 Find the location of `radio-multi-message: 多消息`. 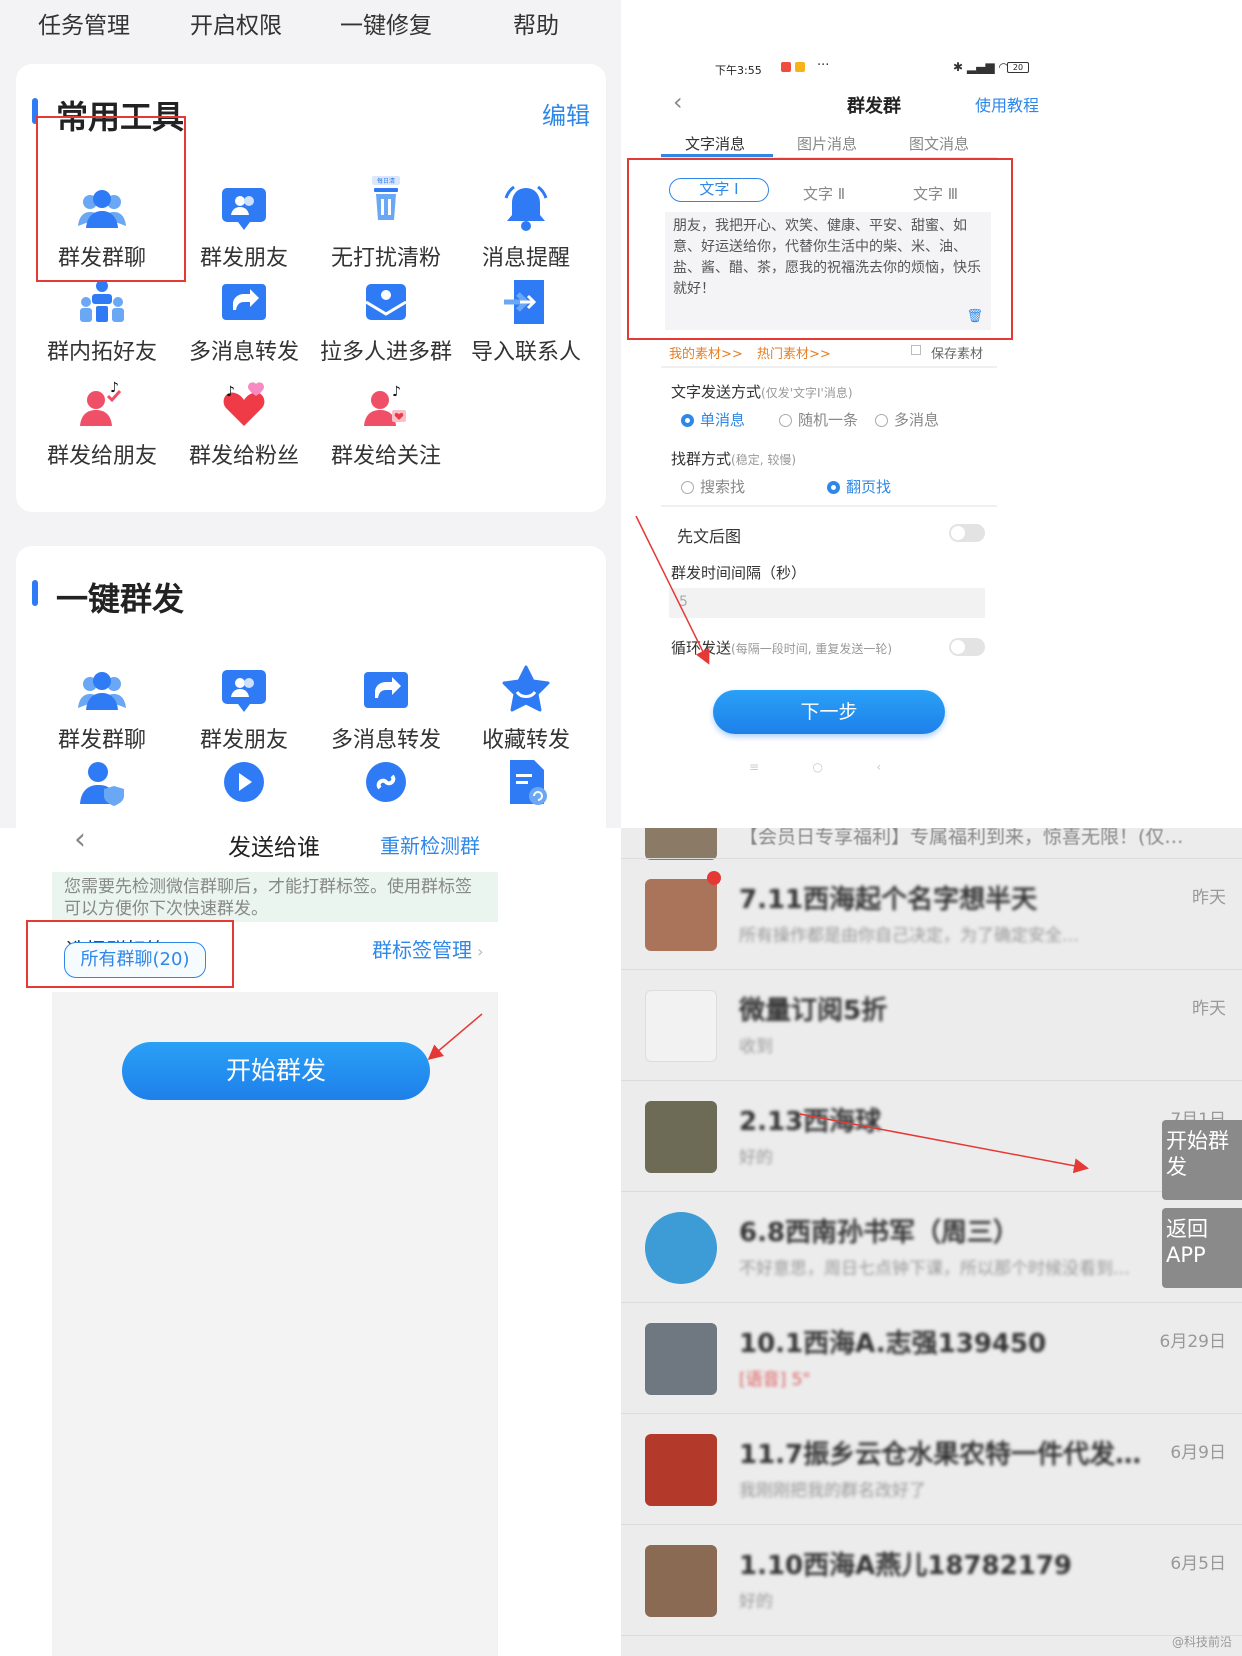

radio-multi-message: 多消息 is located at coordinates (907, 419).